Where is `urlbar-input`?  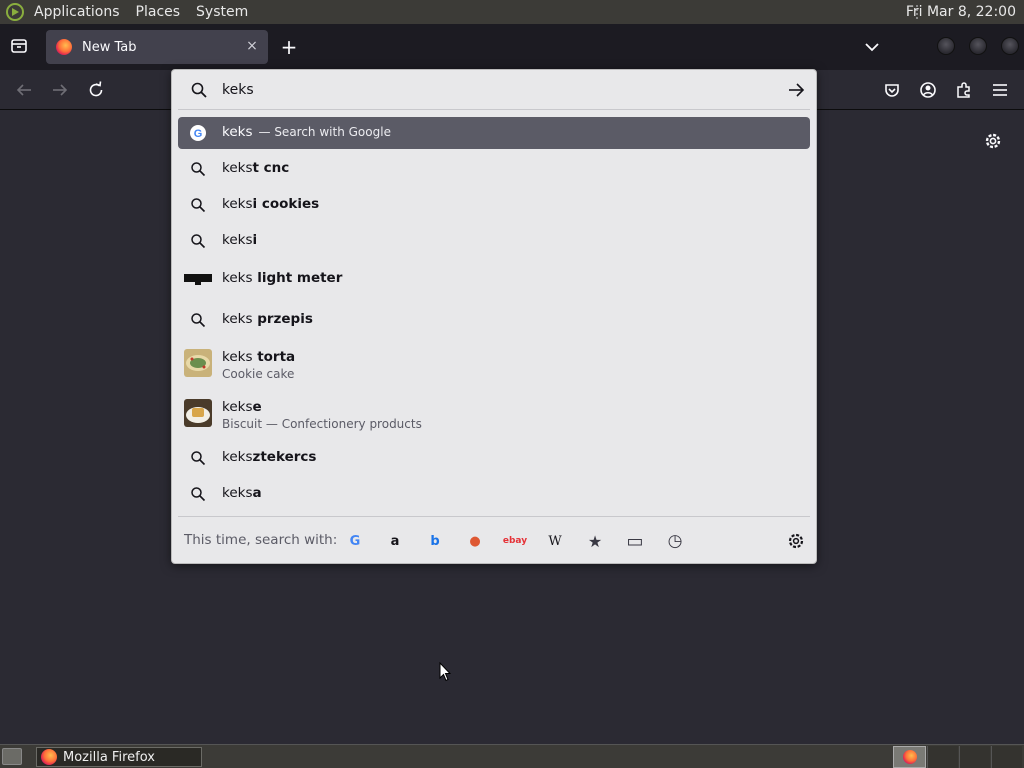 urlbar-input is located at coordinates (492, 90).